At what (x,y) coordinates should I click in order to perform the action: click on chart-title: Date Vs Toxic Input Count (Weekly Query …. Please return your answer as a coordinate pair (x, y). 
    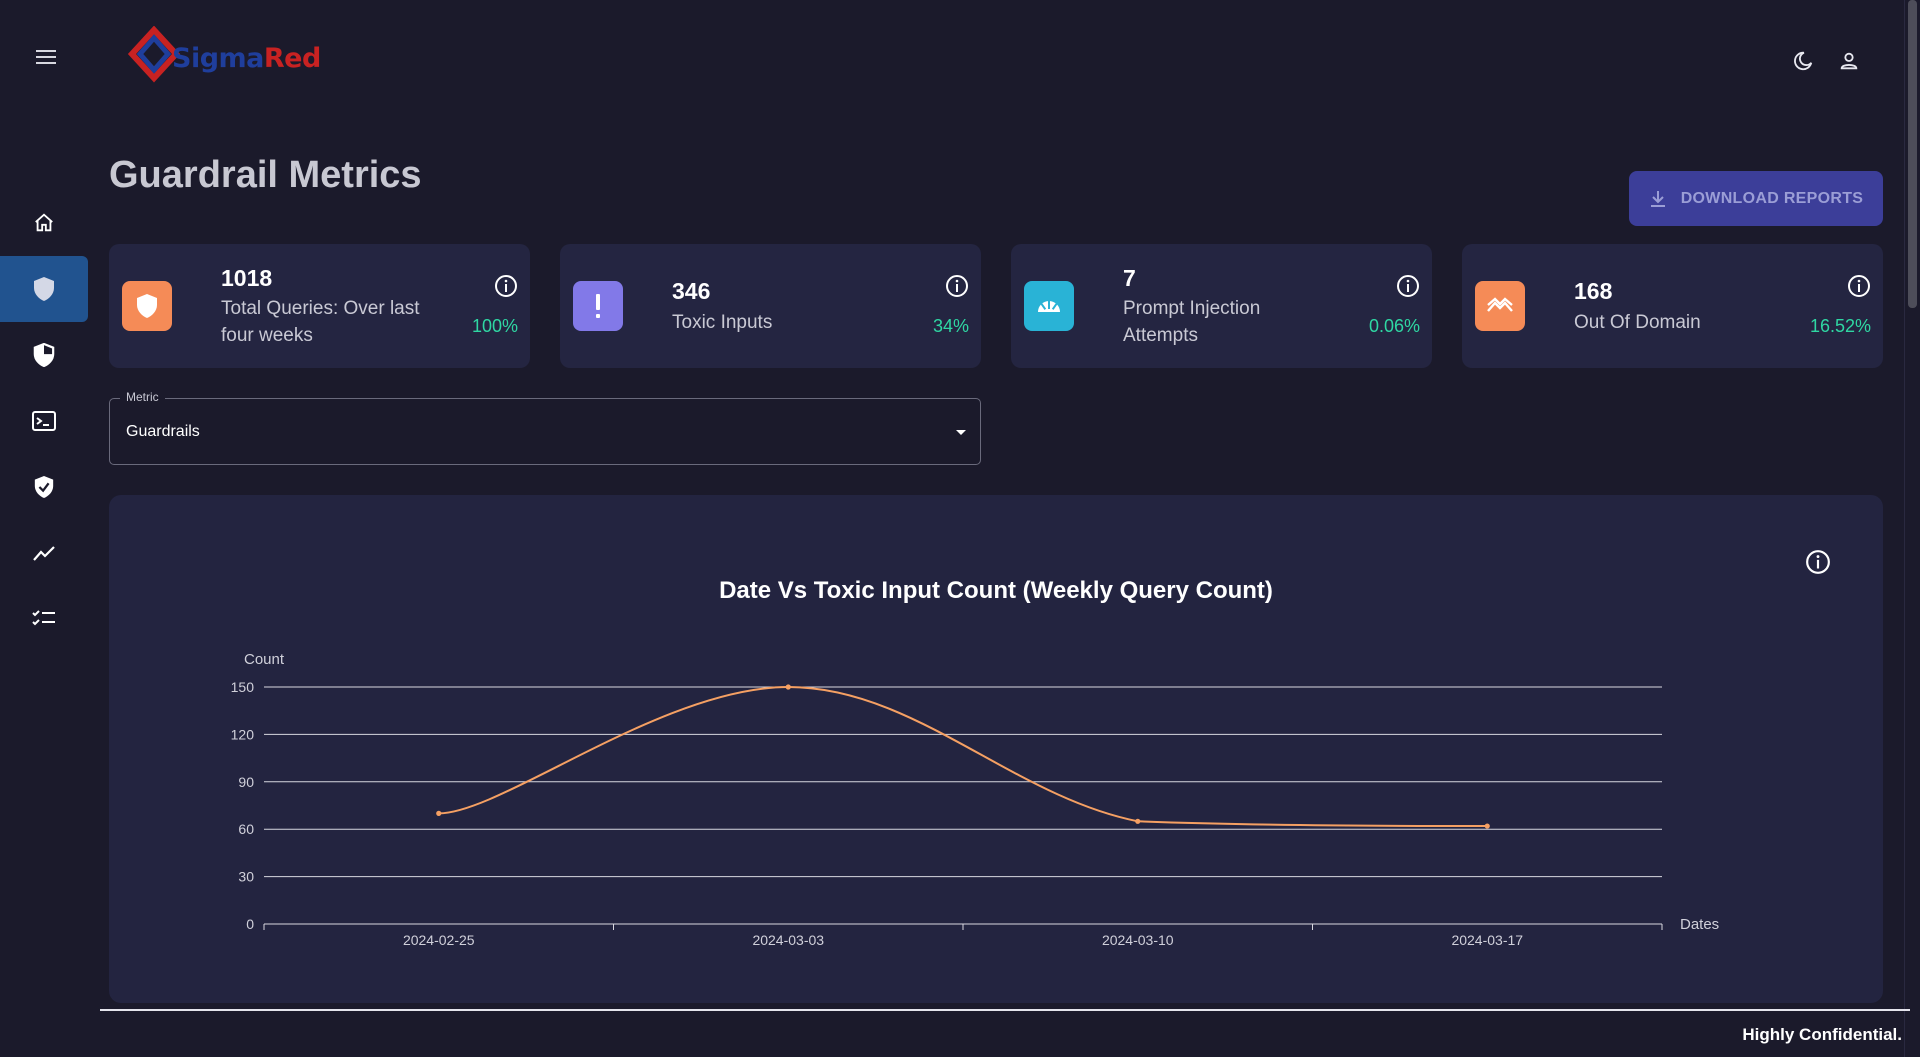
    Looking at the image, I should click on (996, 590).